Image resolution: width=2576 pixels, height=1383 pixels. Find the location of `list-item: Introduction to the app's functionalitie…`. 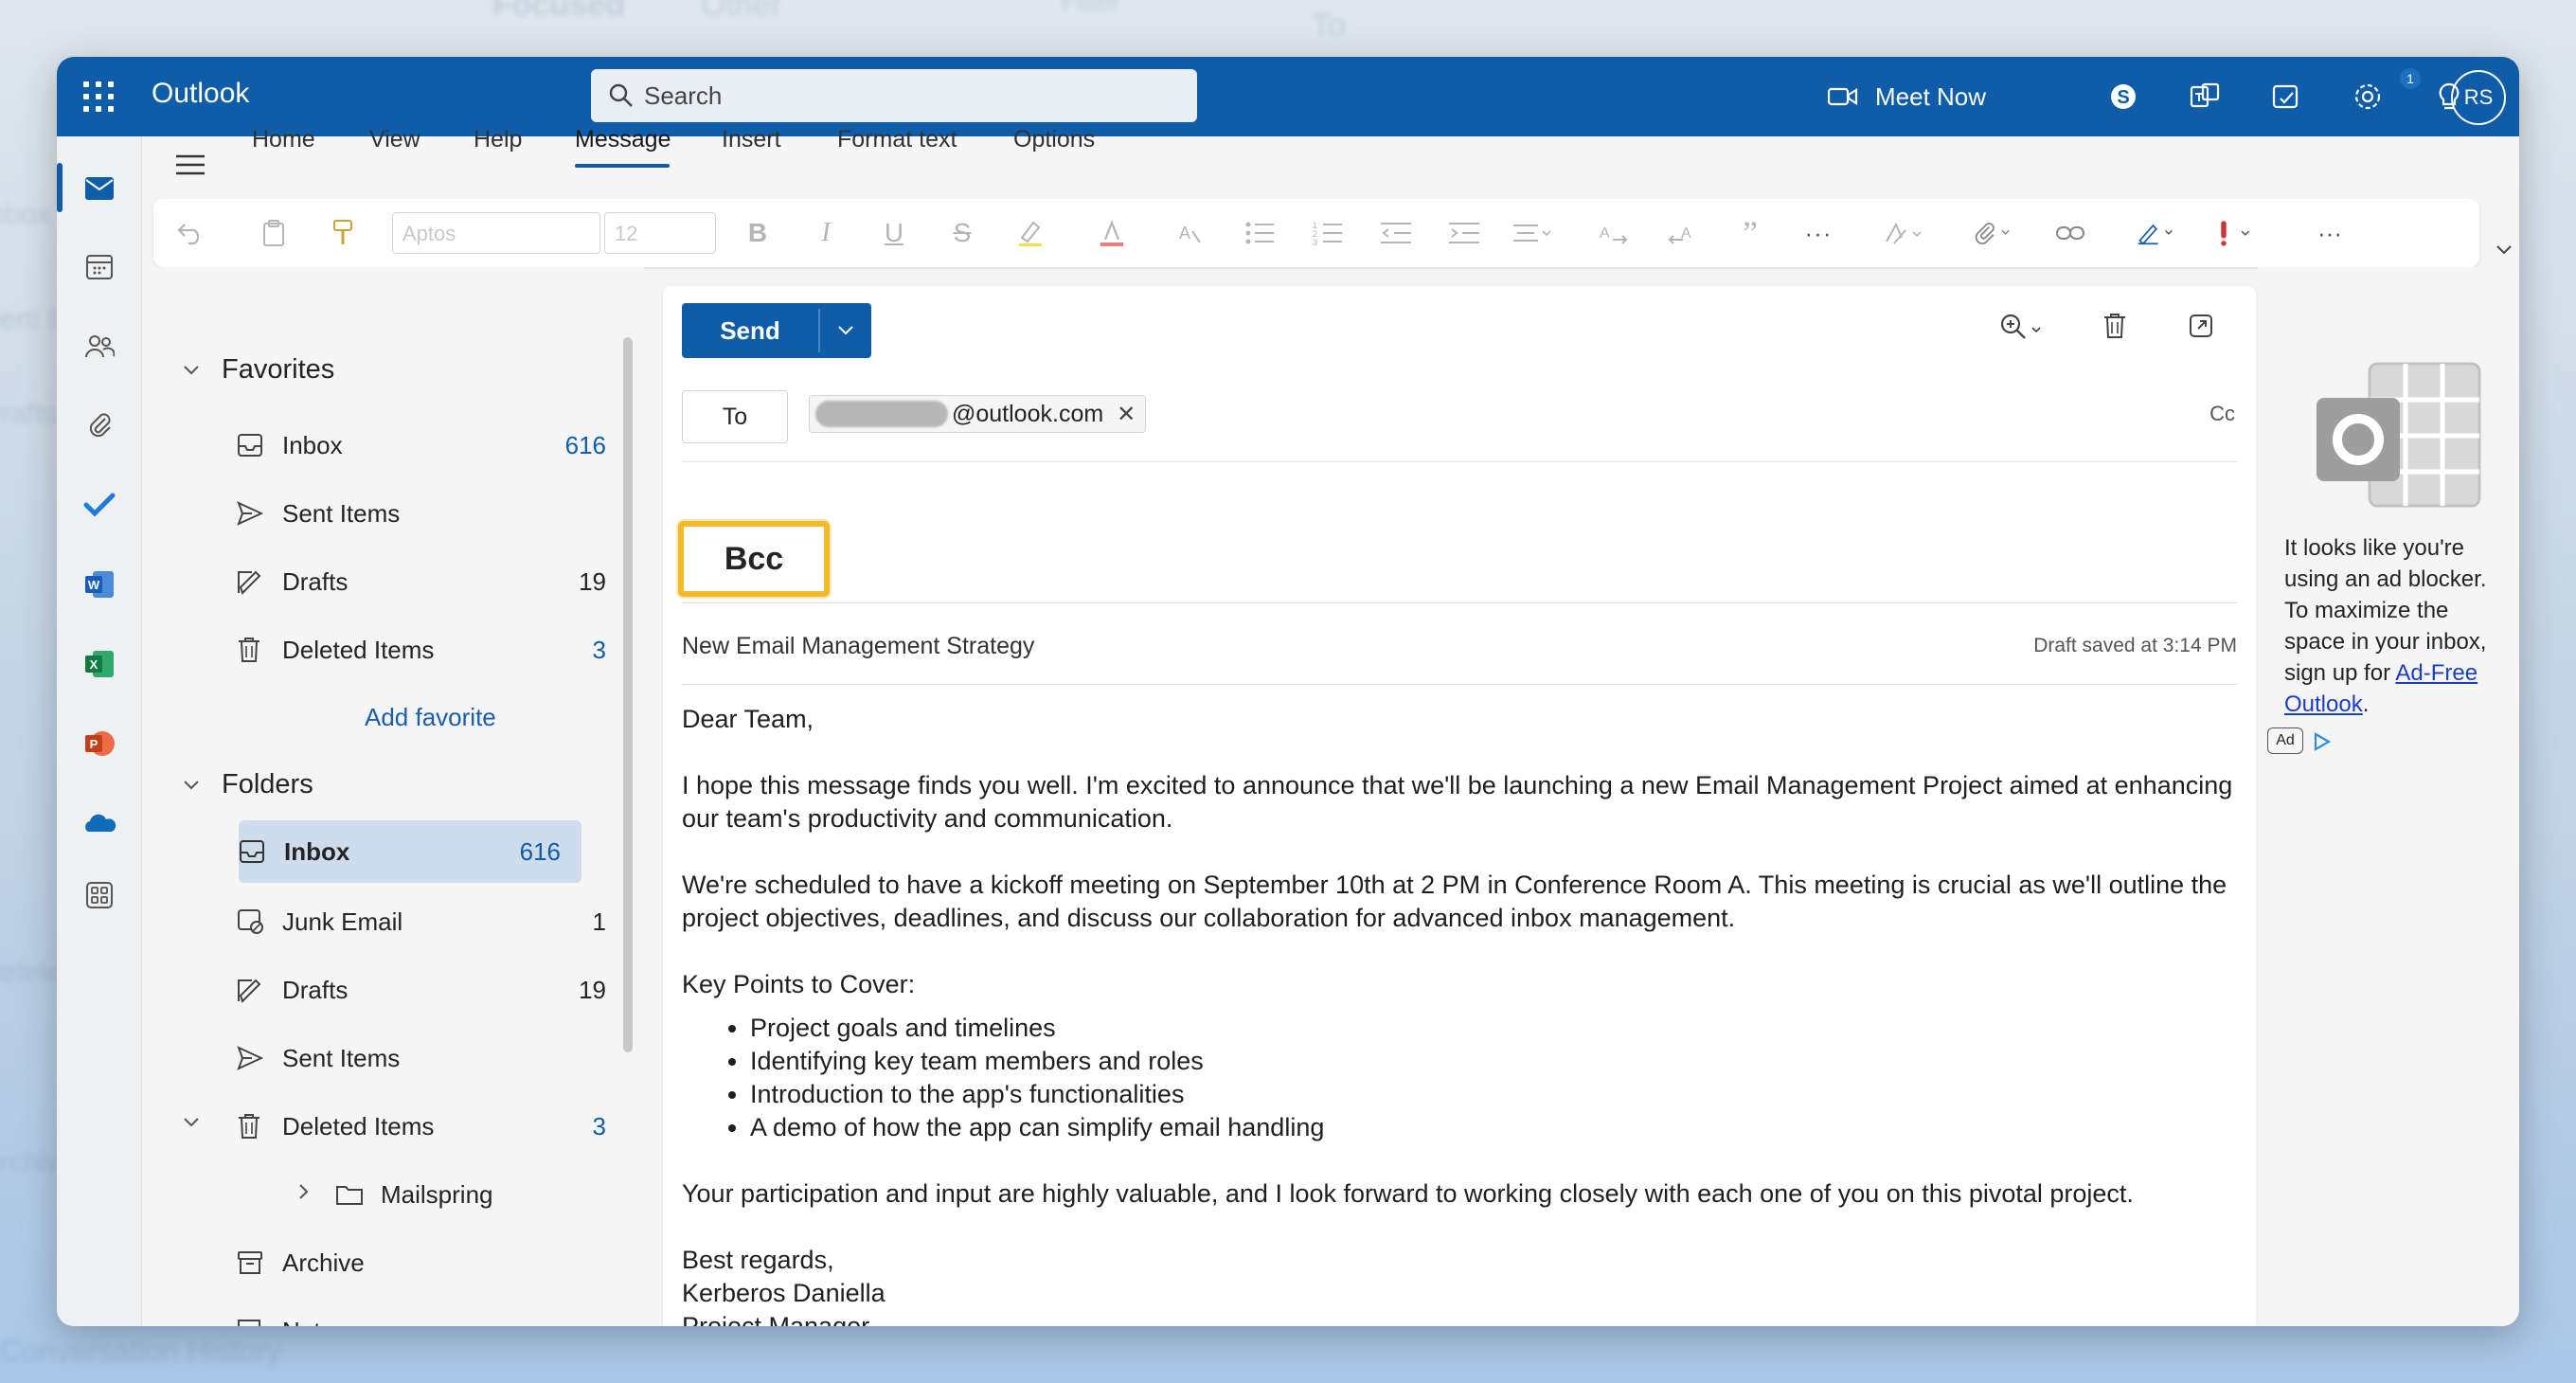

list-item: Introduction to the app's functionalitie… is located at coordinates (1492, 1094).